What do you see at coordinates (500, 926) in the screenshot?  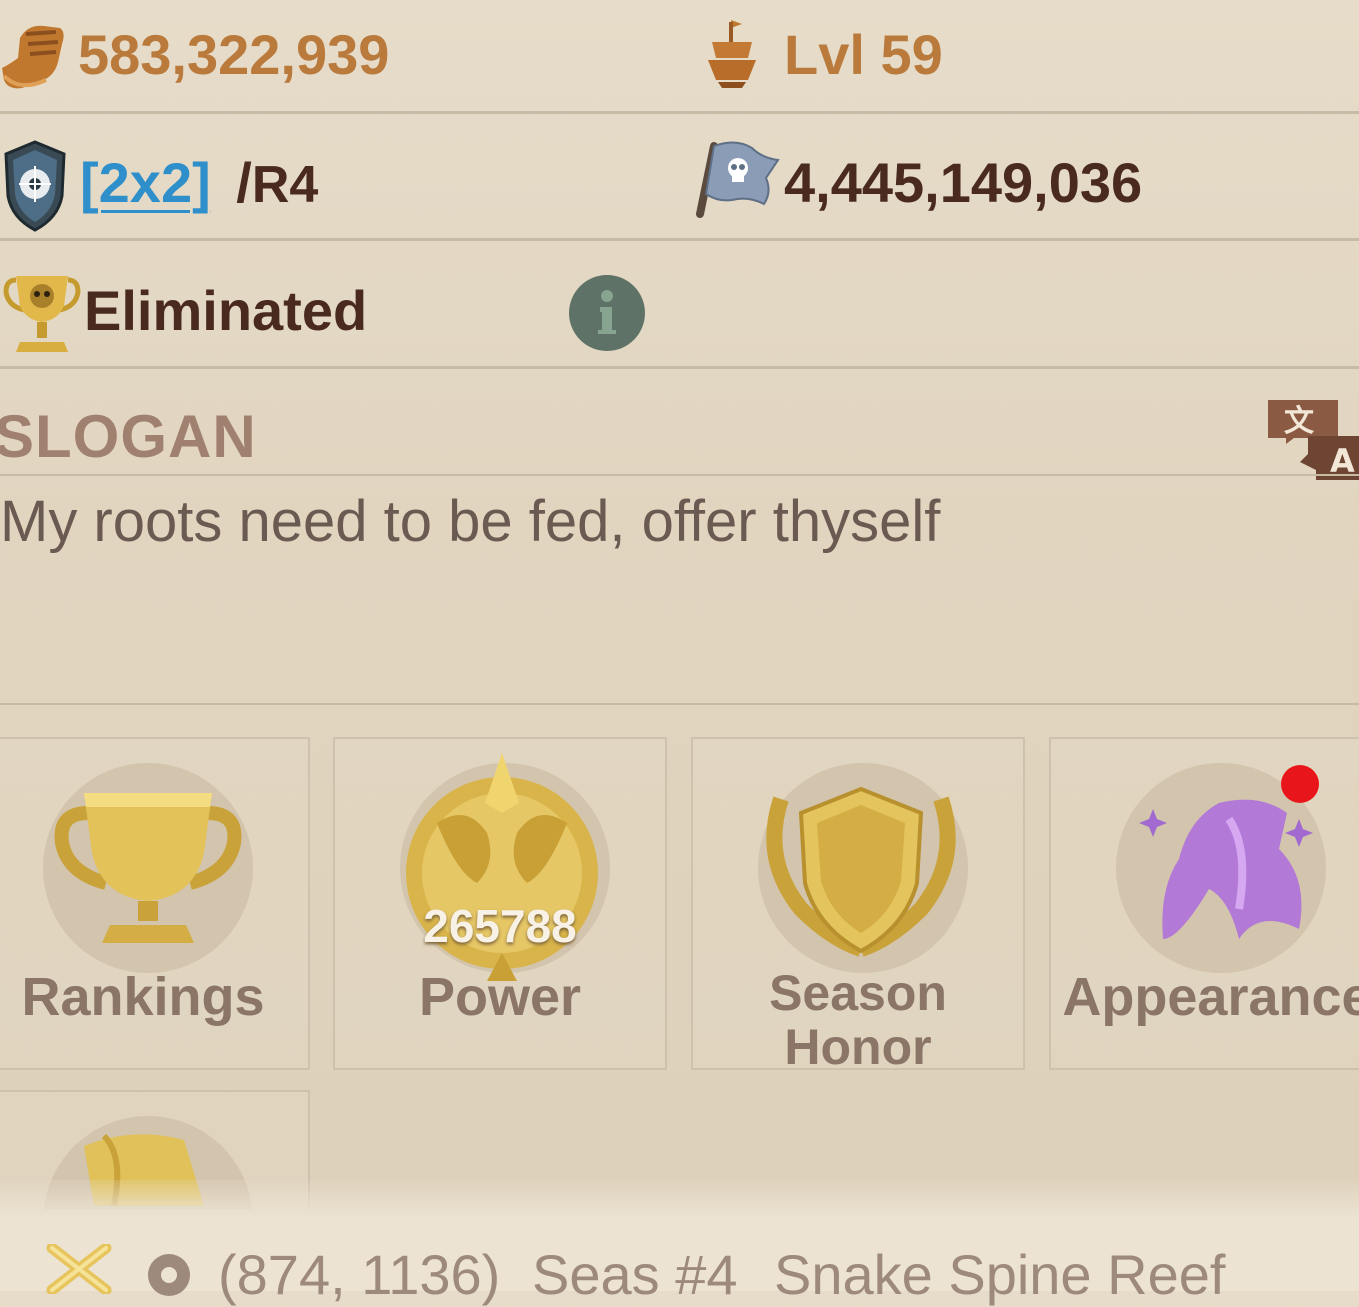 I see `power-badge: 265788` at bounding box center [500, 926].